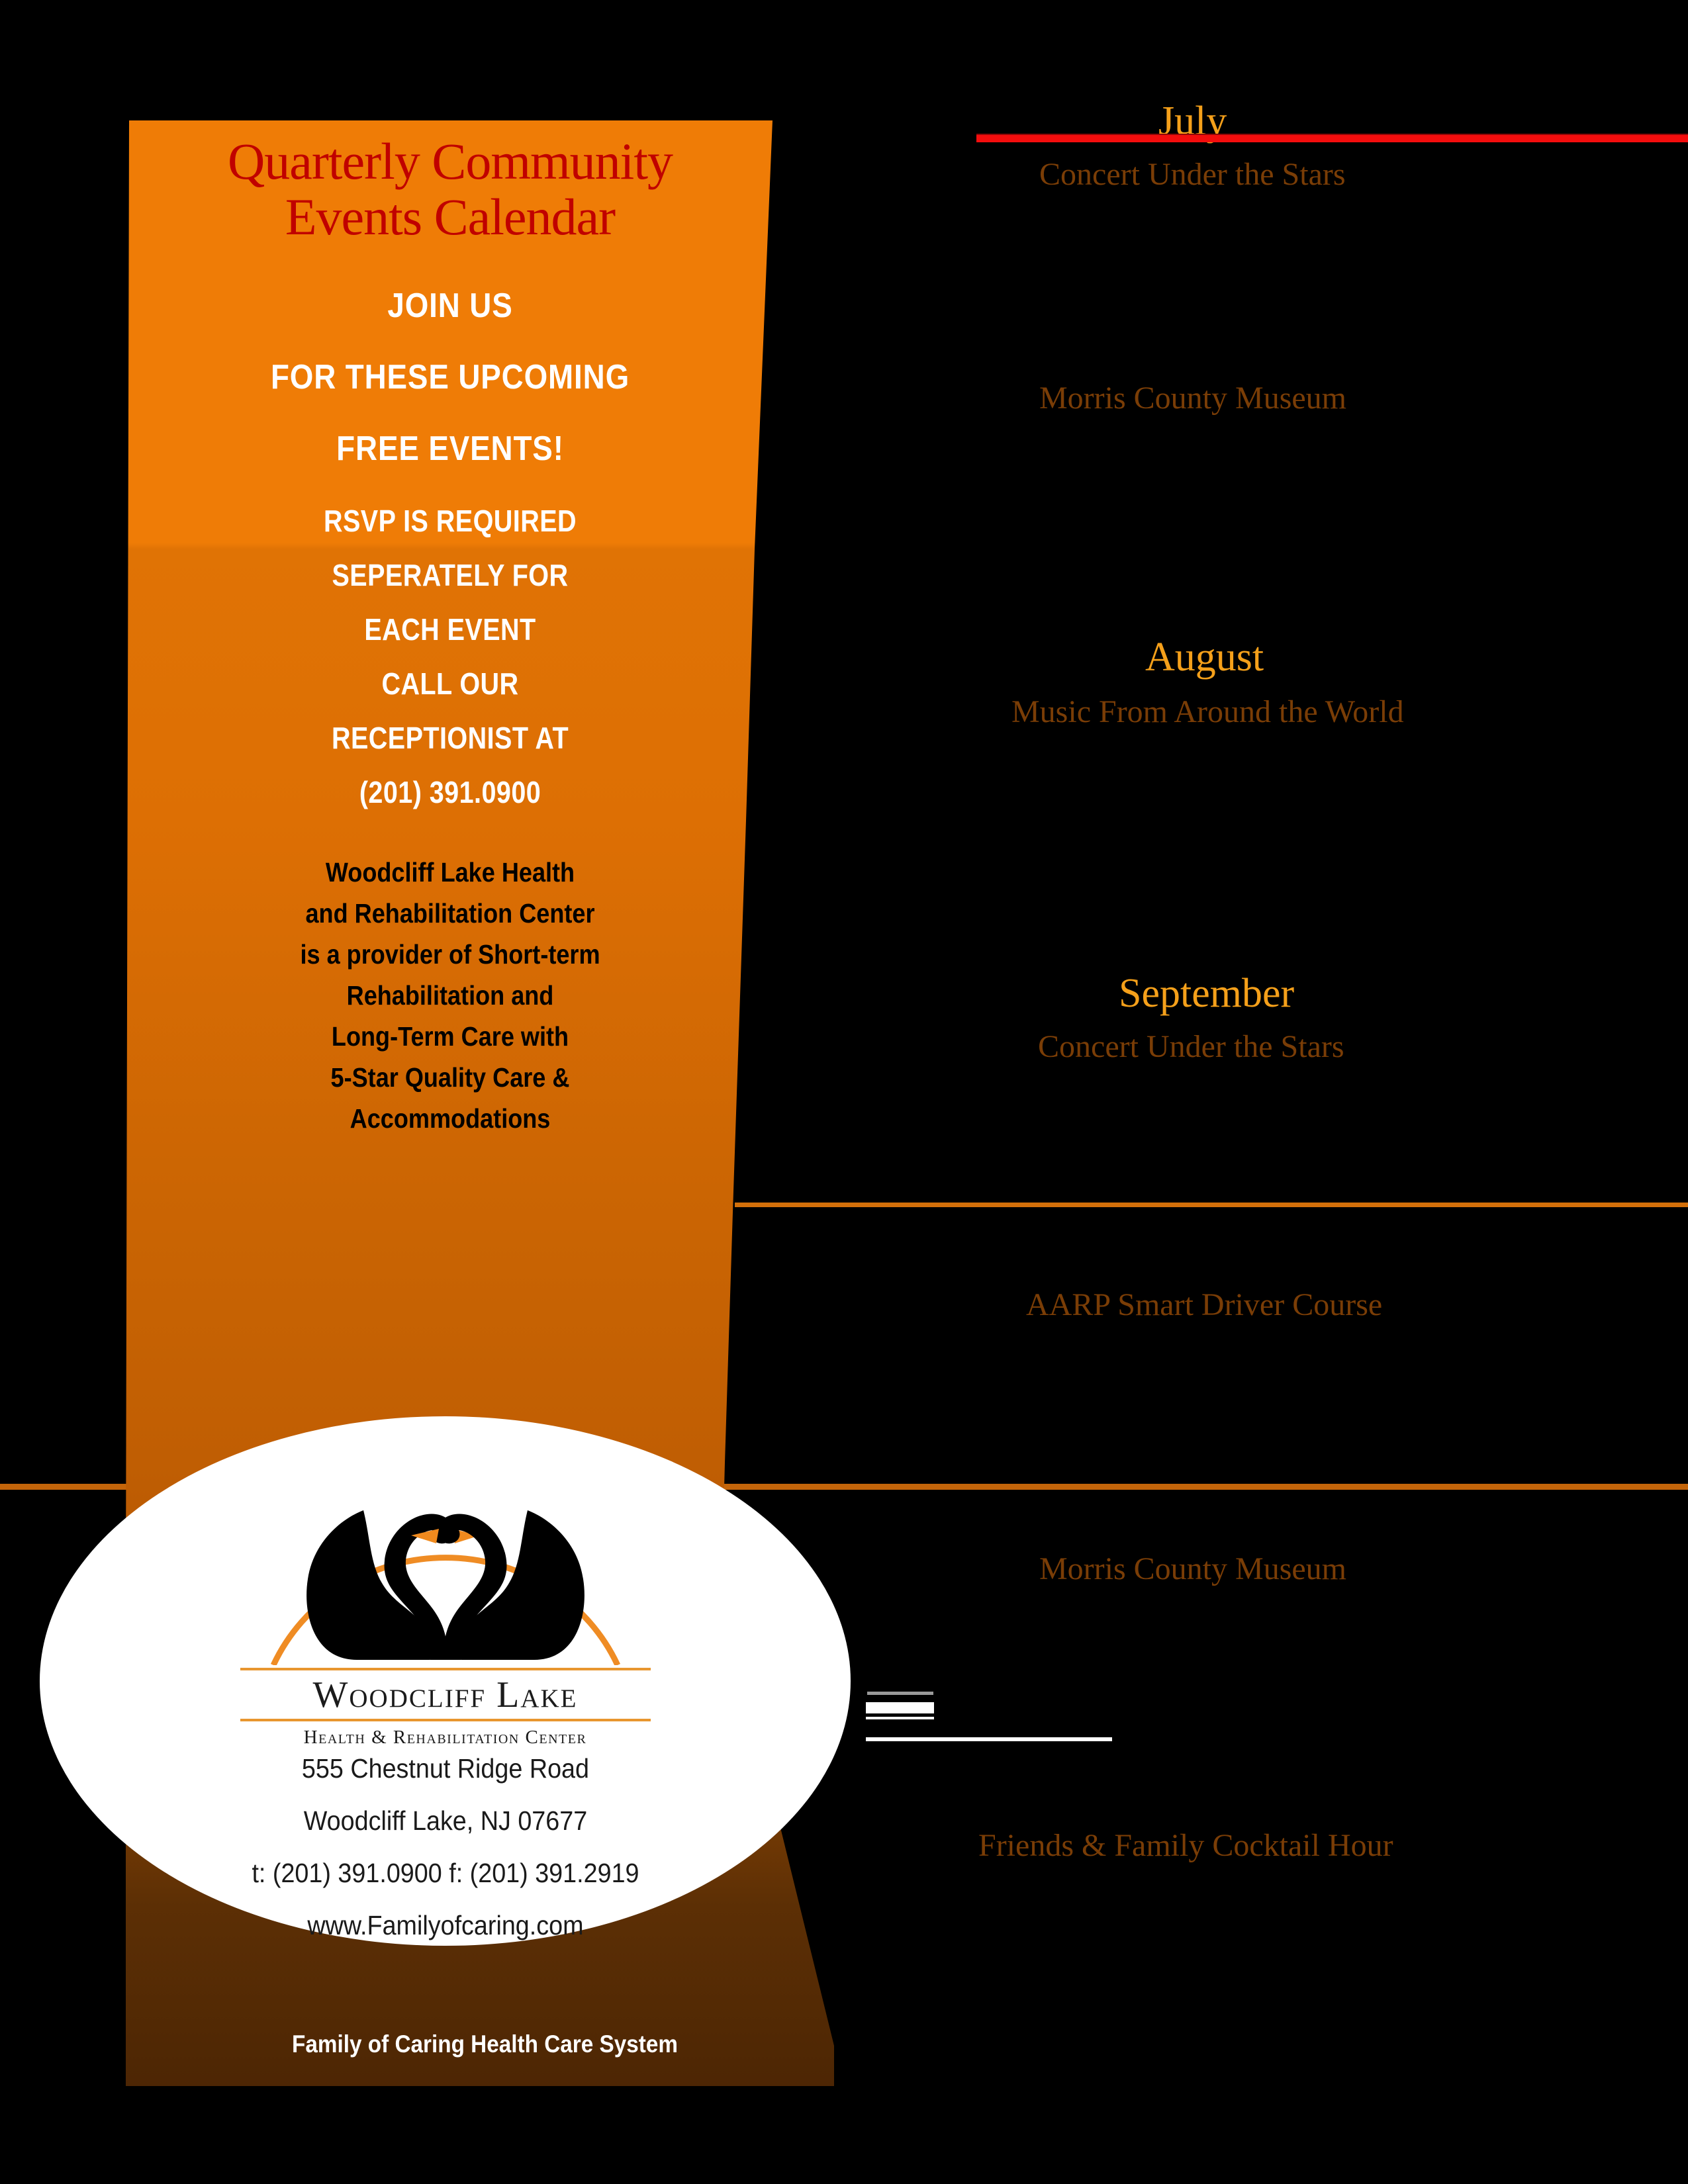 The width and height of the screenshot is (1688, 2184). What do you see at coordinates (450, 792) in the screenshot?
I see `rsvp-phone-number: (201) 391.0900` at bounding box center [450, 792].